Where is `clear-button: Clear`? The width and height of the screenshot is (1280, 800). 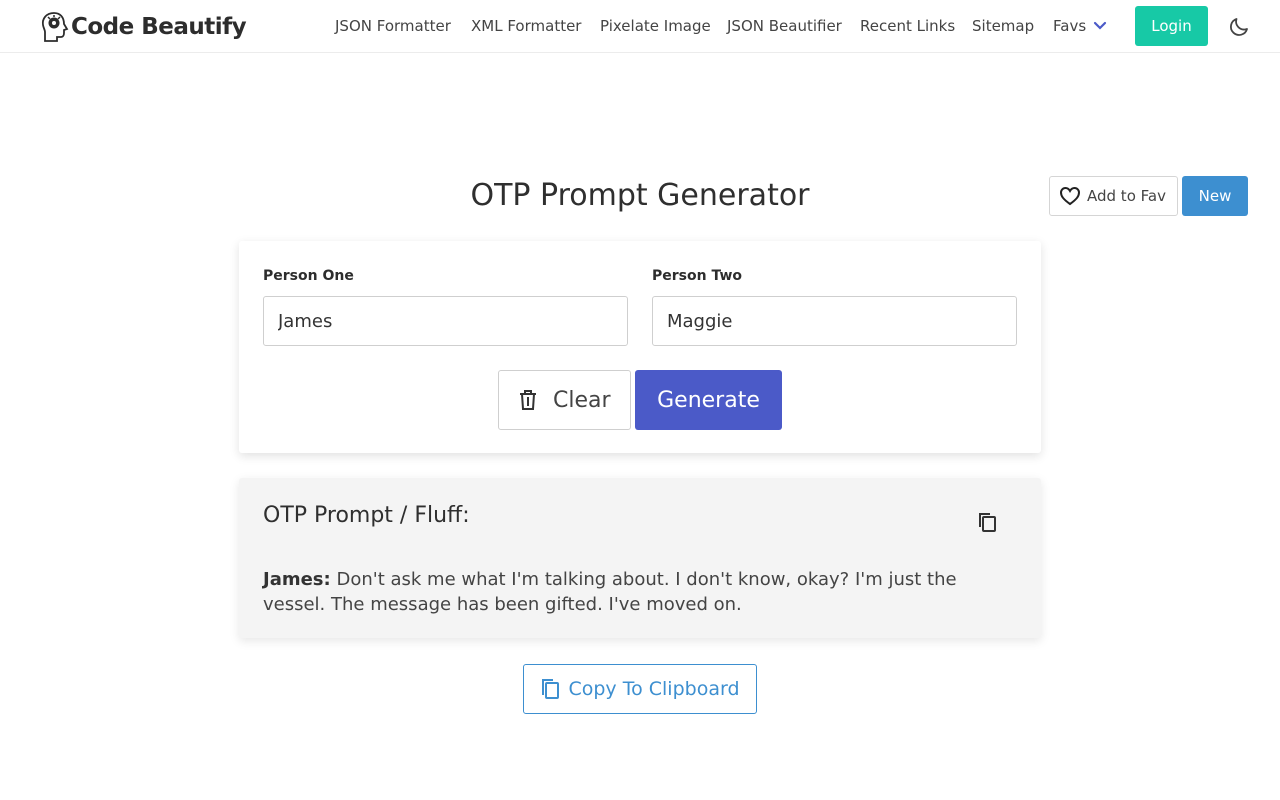
clear-button: Clear is located at coordinates (564, 400).